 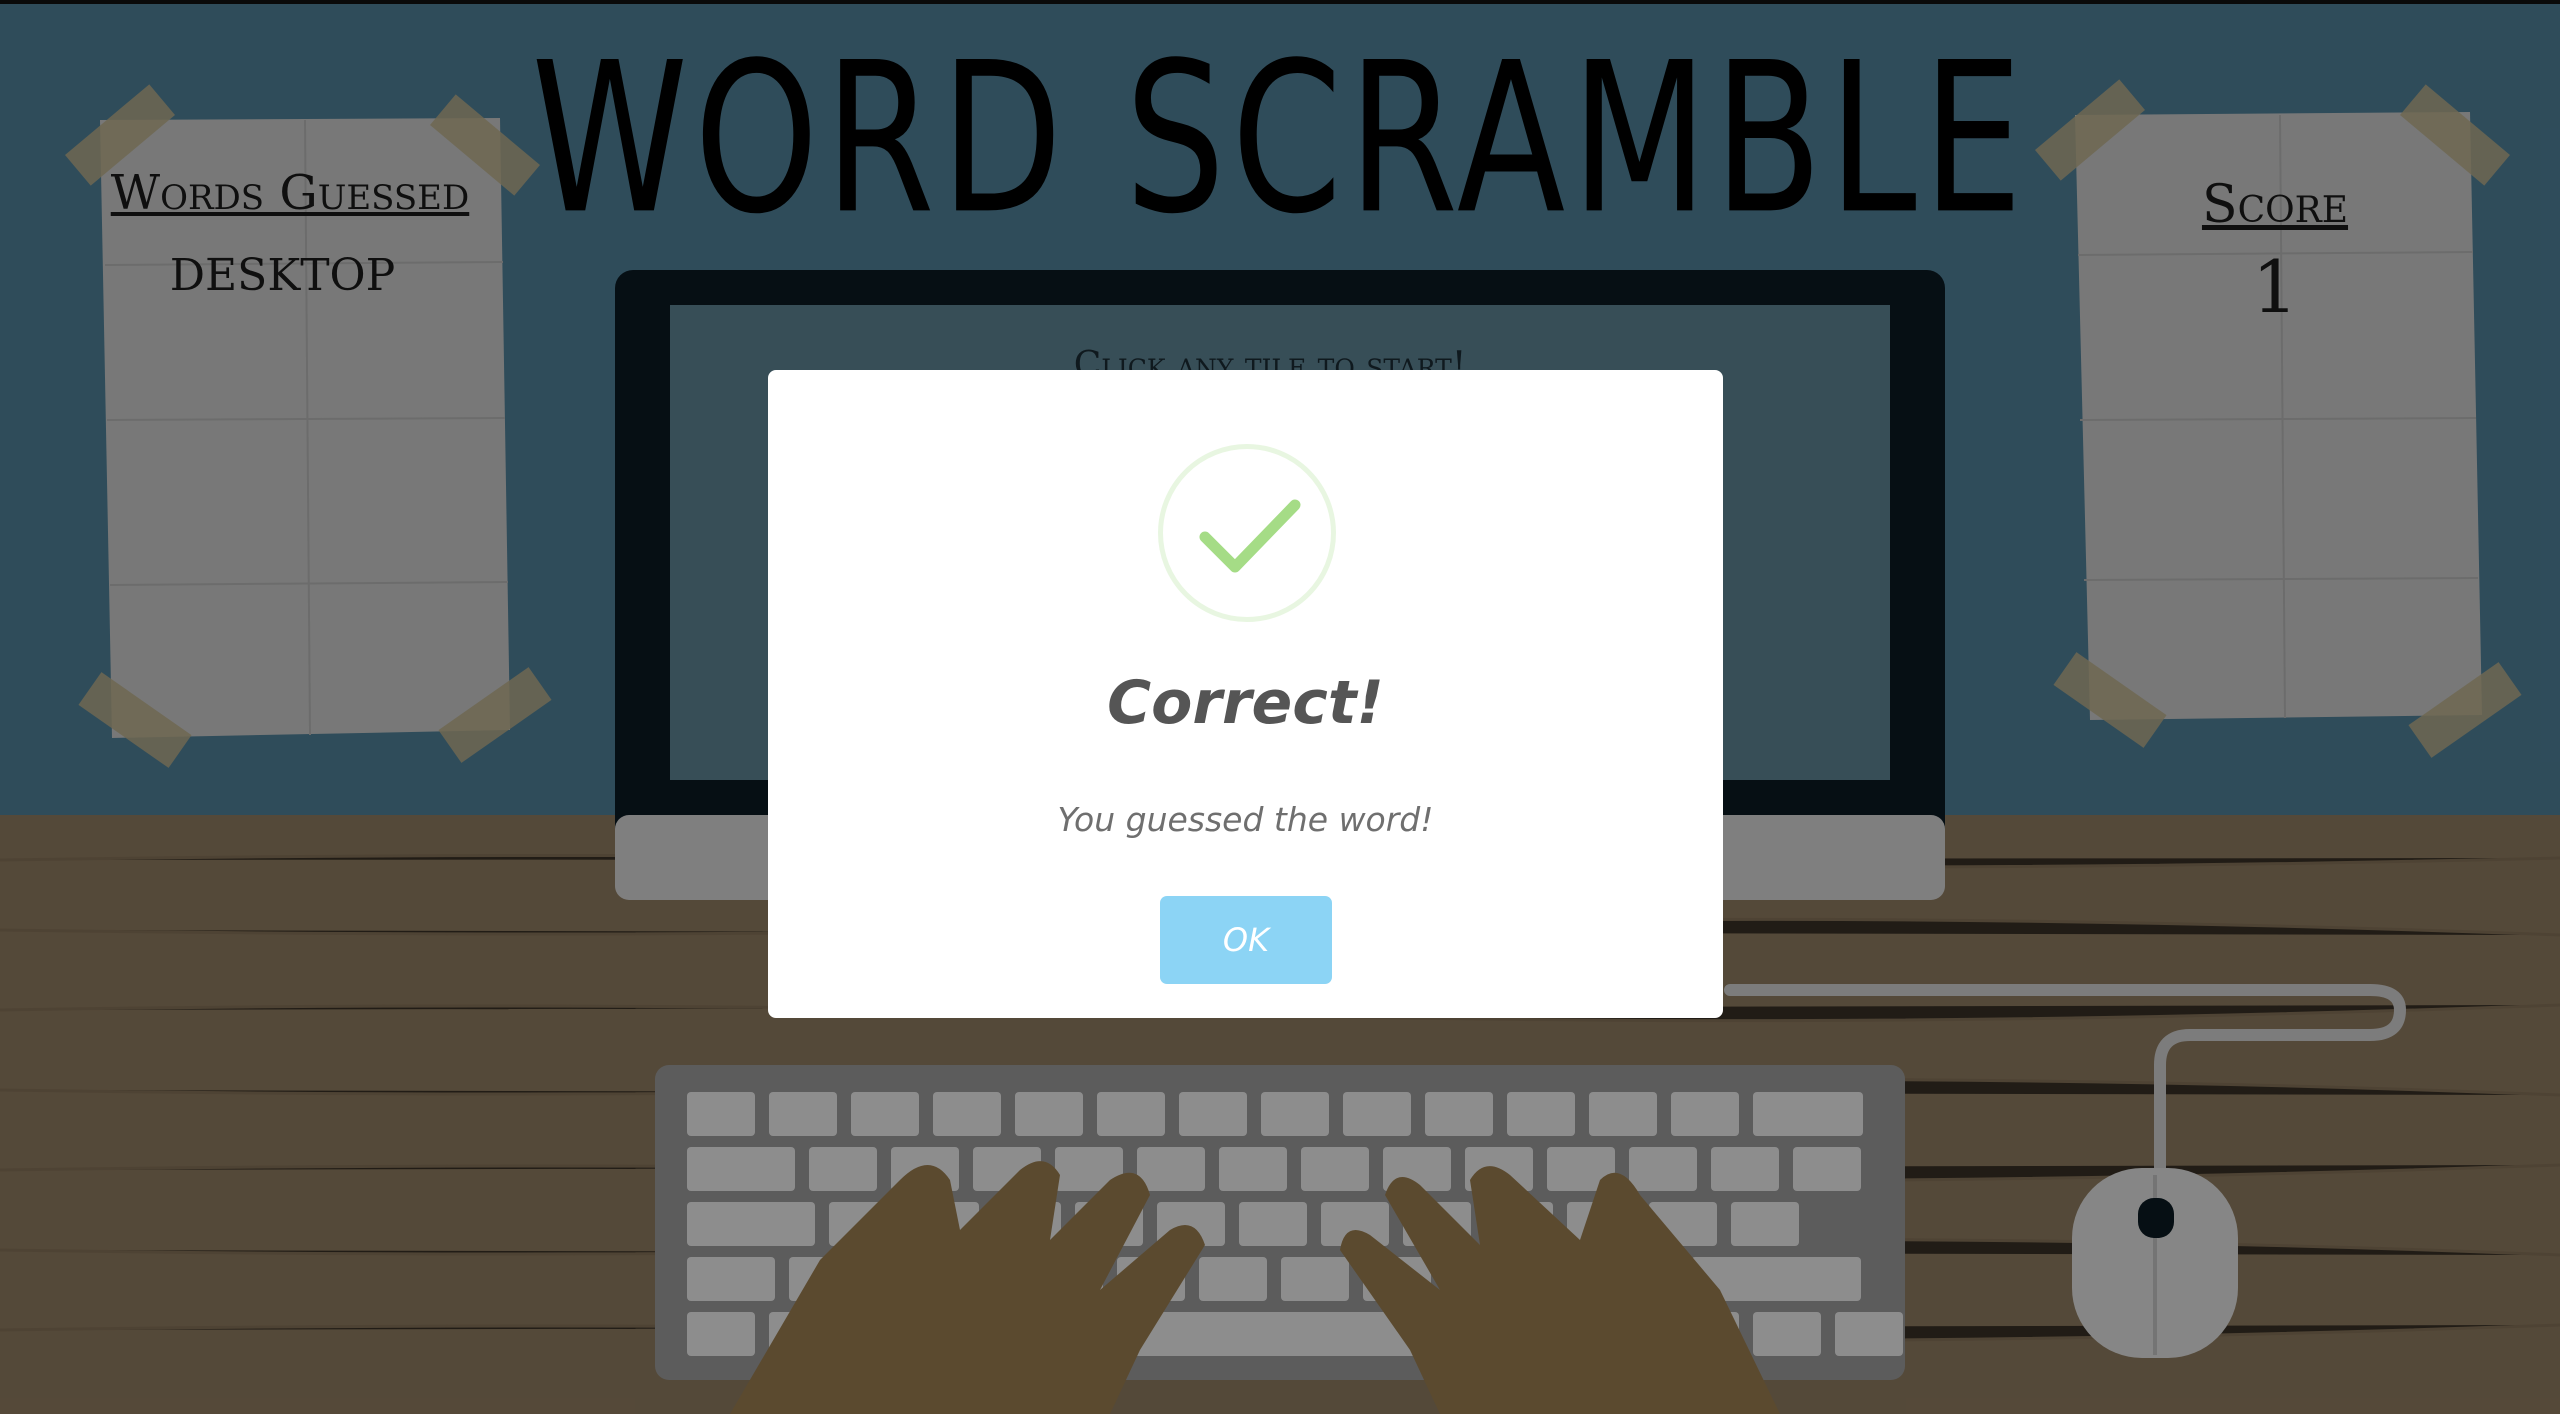 What do you see at coordinates (1250, 536) in the screenshot?
I see `checkmark-icon` at bounding box center [1250, 536].